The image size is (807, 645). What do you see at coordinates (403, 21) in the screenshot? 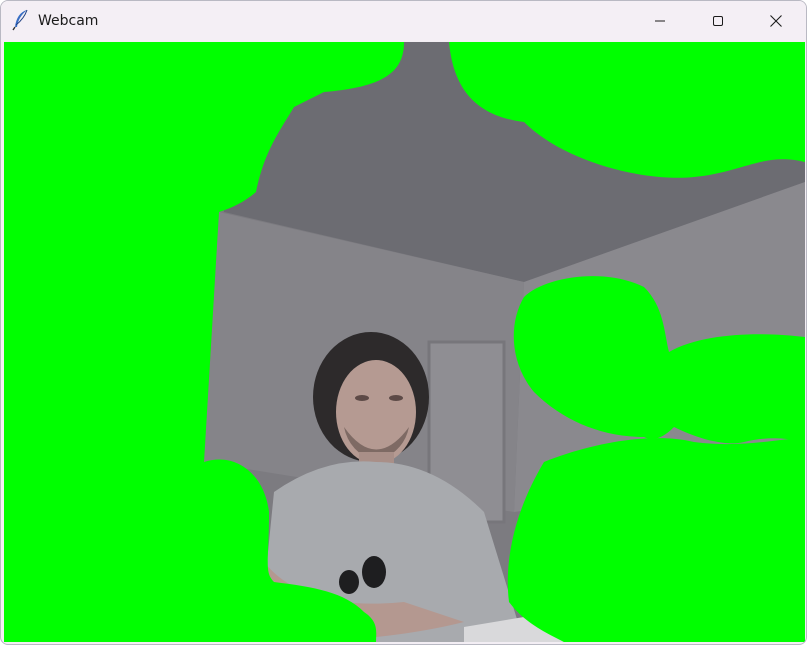
I see `title-bar: Webcam` at bounding box center [403, 21].